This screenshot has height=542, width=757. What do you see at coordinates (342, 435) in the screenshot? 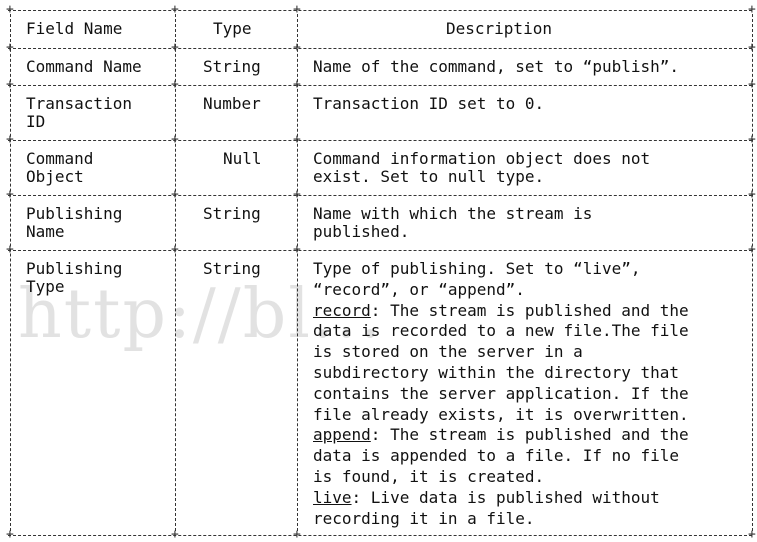
I see `underlined-term: append` at bounding box center [342, 435].